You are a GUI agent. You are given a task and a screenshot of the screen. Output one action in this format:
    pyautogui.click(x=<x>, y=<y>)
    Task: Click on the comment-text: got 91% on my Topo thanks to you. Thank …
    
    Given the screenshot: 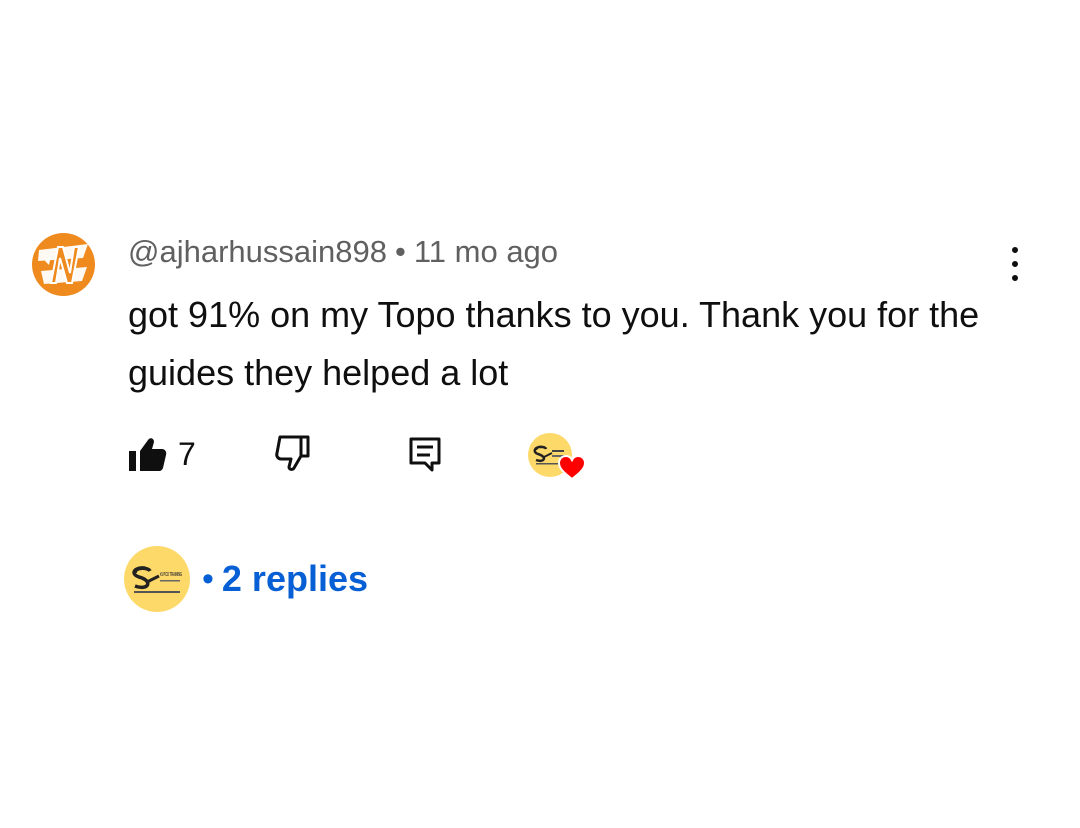 What is the action you would take?
    pyautogui.click(x=554, y=343)
    